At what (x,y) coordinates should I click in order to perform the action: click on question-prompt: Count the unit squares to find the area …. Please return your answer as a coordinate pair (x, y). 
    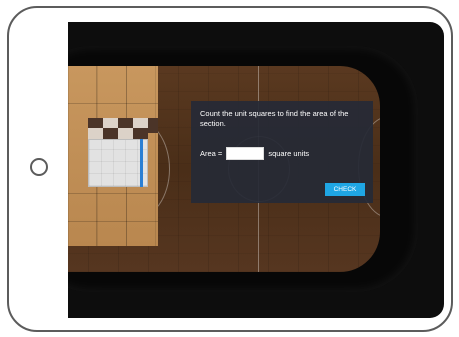
    Looking at the image, I should click on (274, 118).